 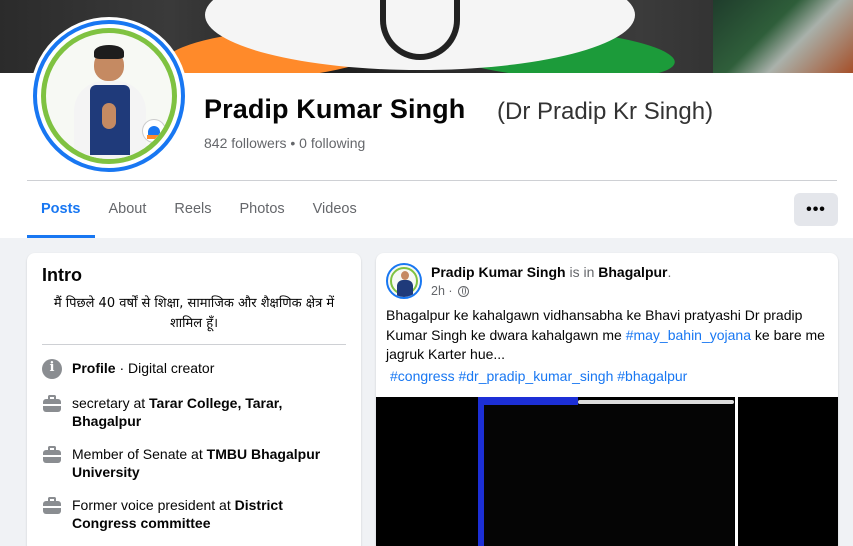 What do you see at coordinates (656, 402) in the screenshot?
I see `video-white-line` at bounding box center [656, 402].